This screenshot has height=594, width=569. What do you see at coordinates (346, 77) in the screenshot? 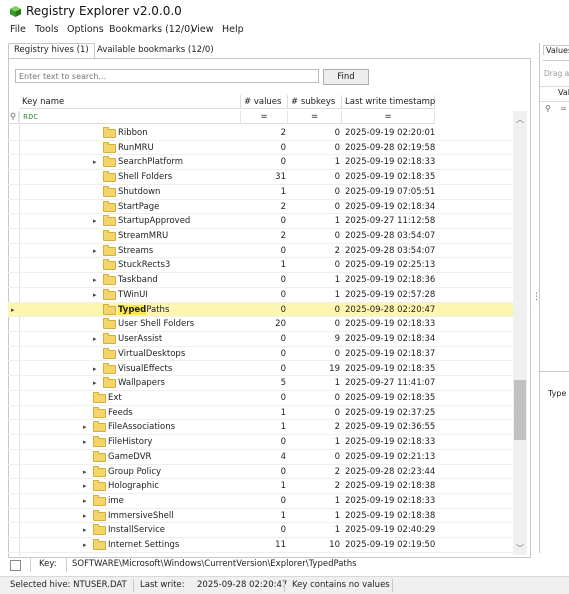
I see `find-button: Find` at bounding box center [346, 77].